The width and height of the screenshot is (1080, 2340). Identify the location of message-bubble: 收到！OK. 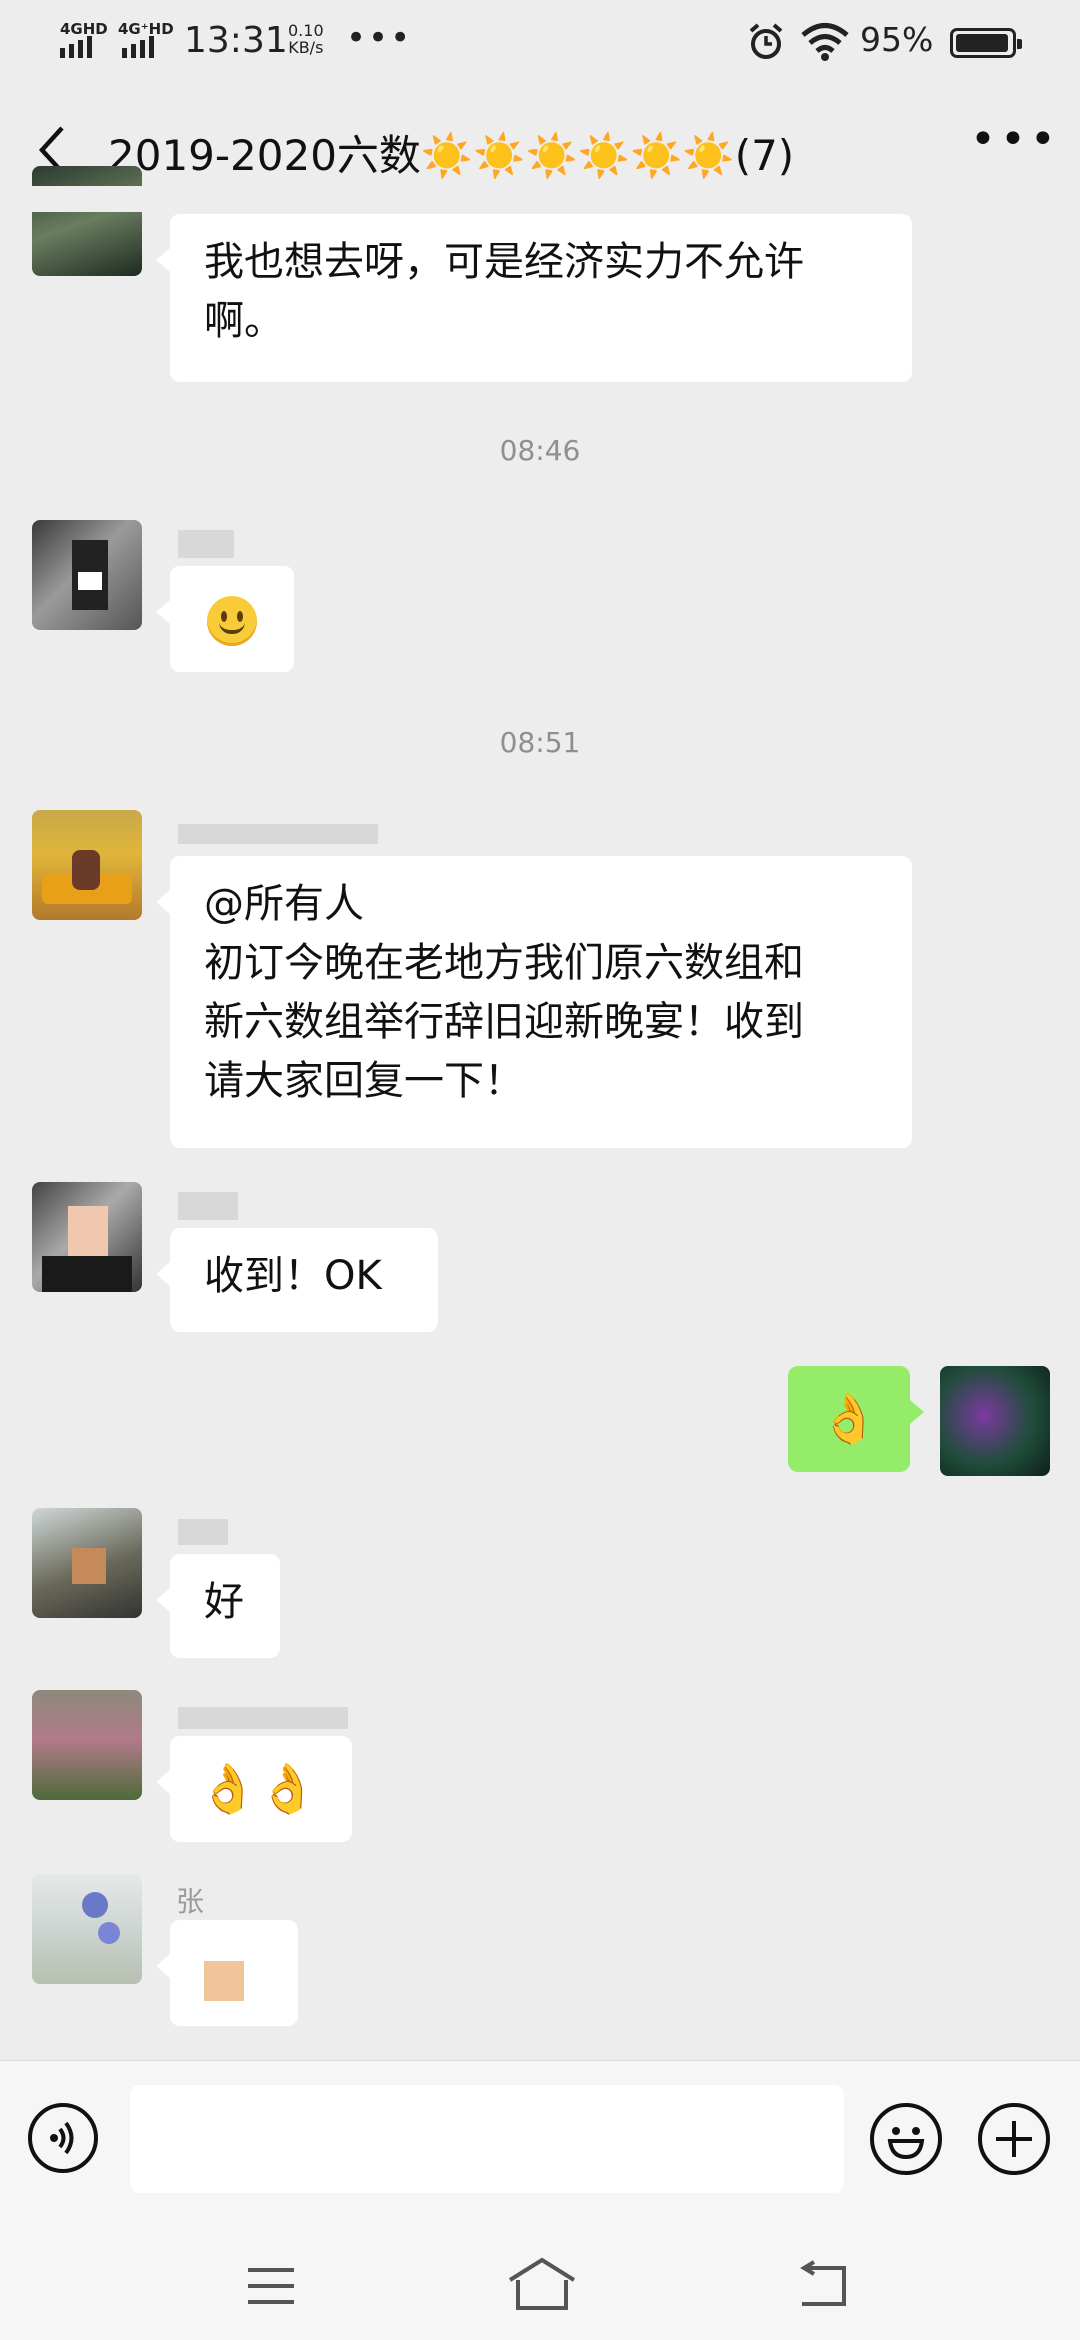
(297, 1280).